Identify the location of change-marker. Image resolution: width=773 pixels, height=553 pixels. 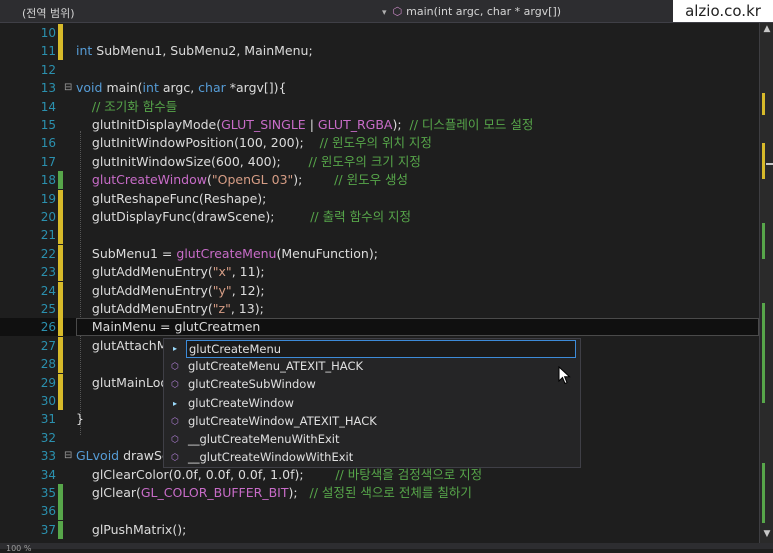
(763, 353).